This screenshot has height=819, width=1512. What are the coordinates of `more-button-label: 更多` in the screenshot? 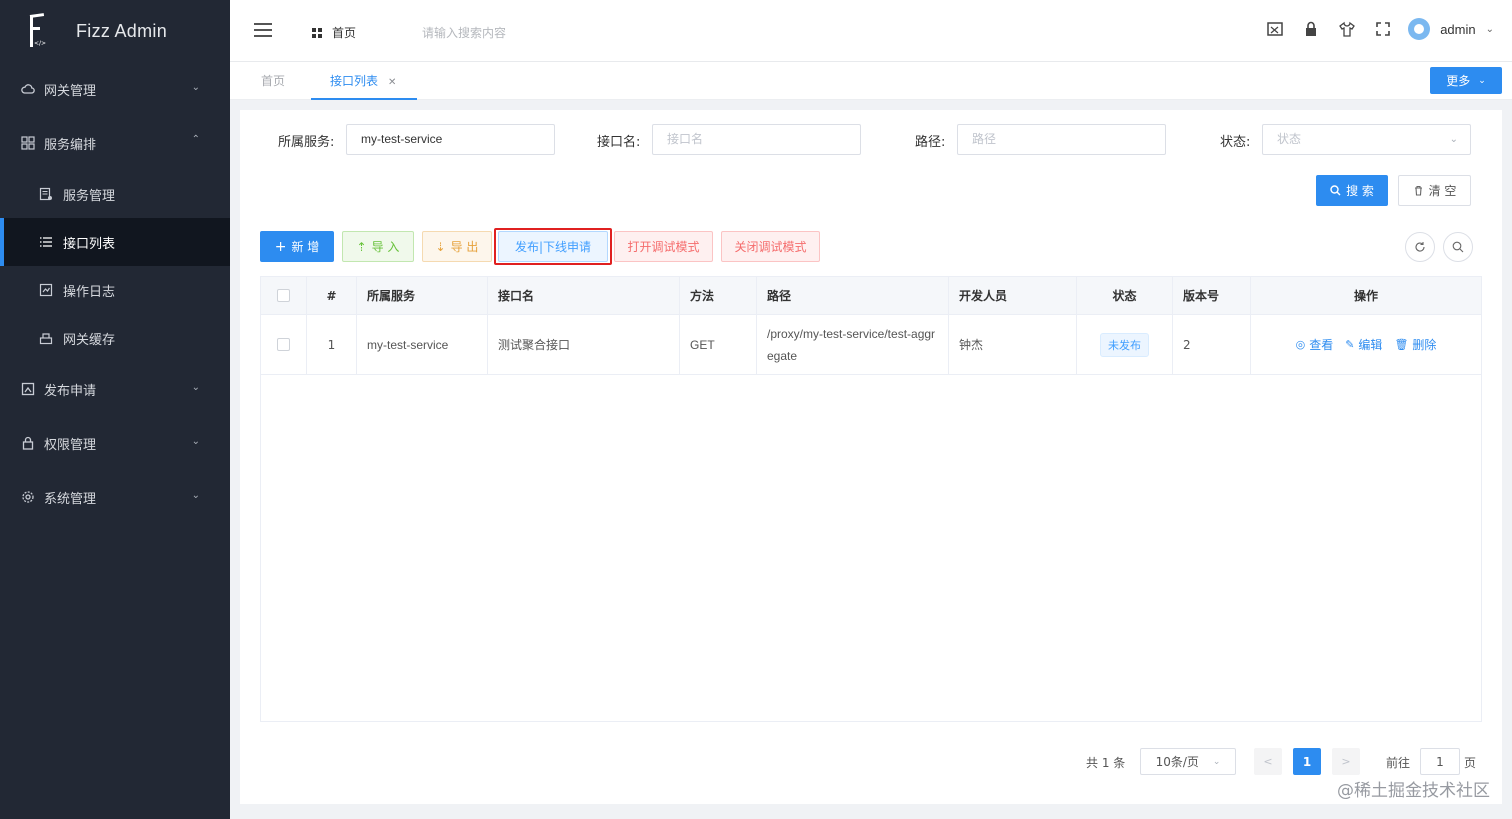 It's located at (1458, 81).